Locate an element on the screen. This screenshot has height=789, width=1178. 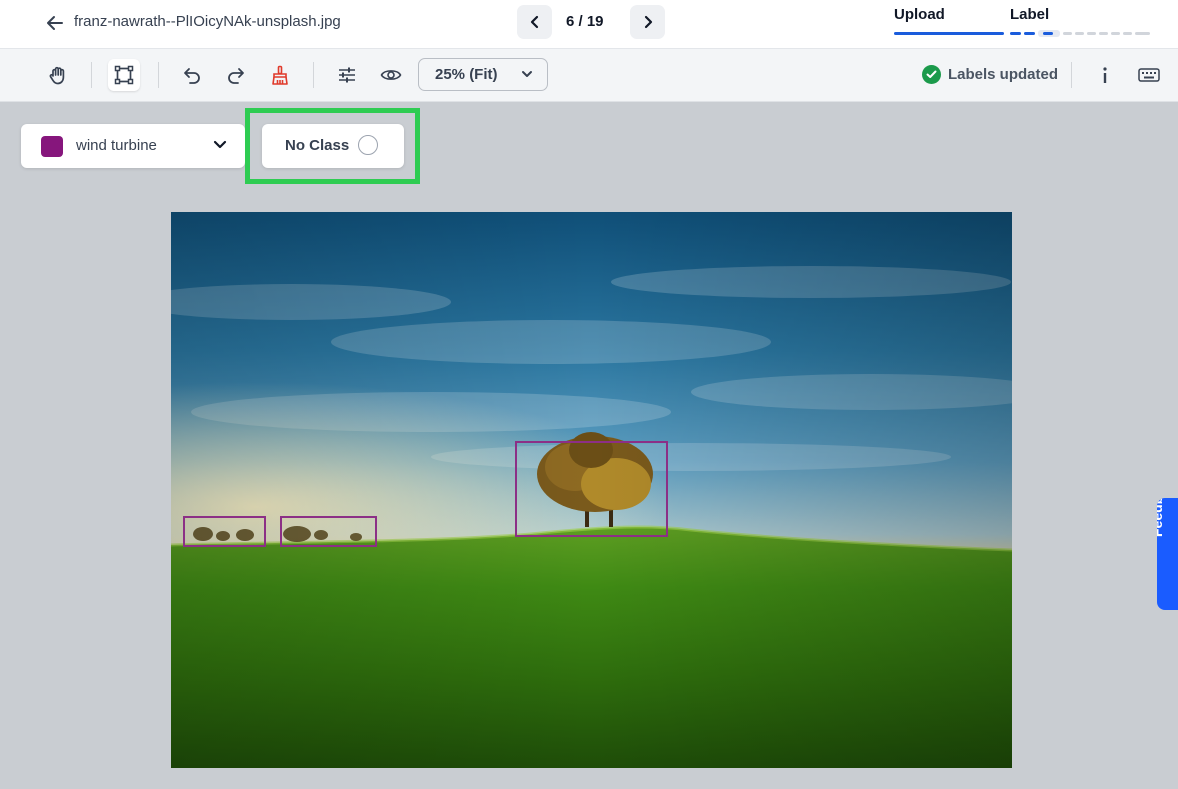
back-arrow-icon is located at coordinates (55, 23).